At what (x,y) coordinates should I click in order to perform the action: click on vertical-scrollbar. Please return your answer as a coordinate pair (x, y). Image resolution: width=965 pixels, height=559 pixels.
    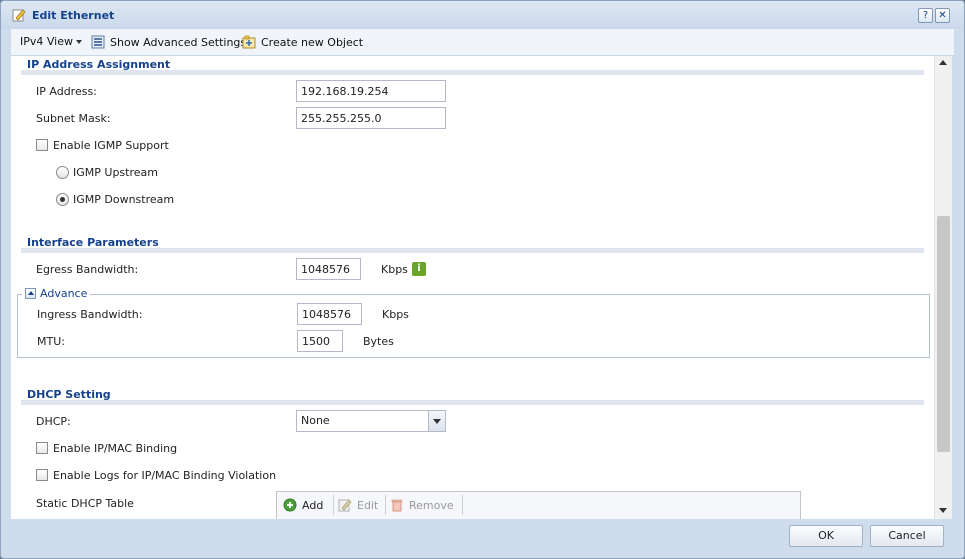
    Looking at the image, I should click on (943, 287).